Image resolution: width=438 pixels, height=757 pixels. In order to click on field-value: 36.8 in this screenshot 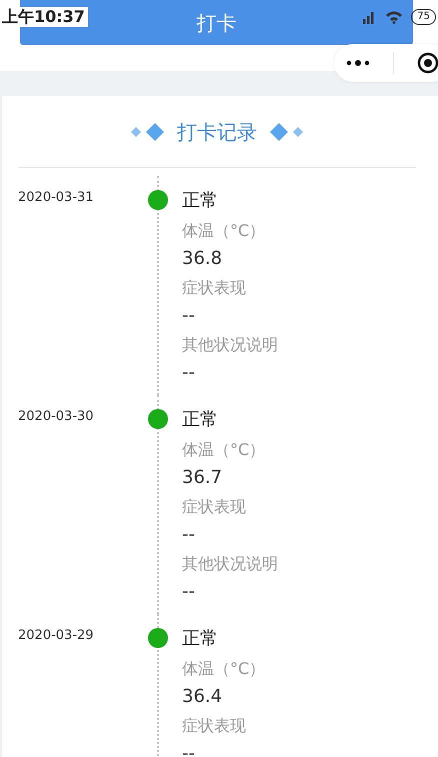, I will do `click(203, 259)`.